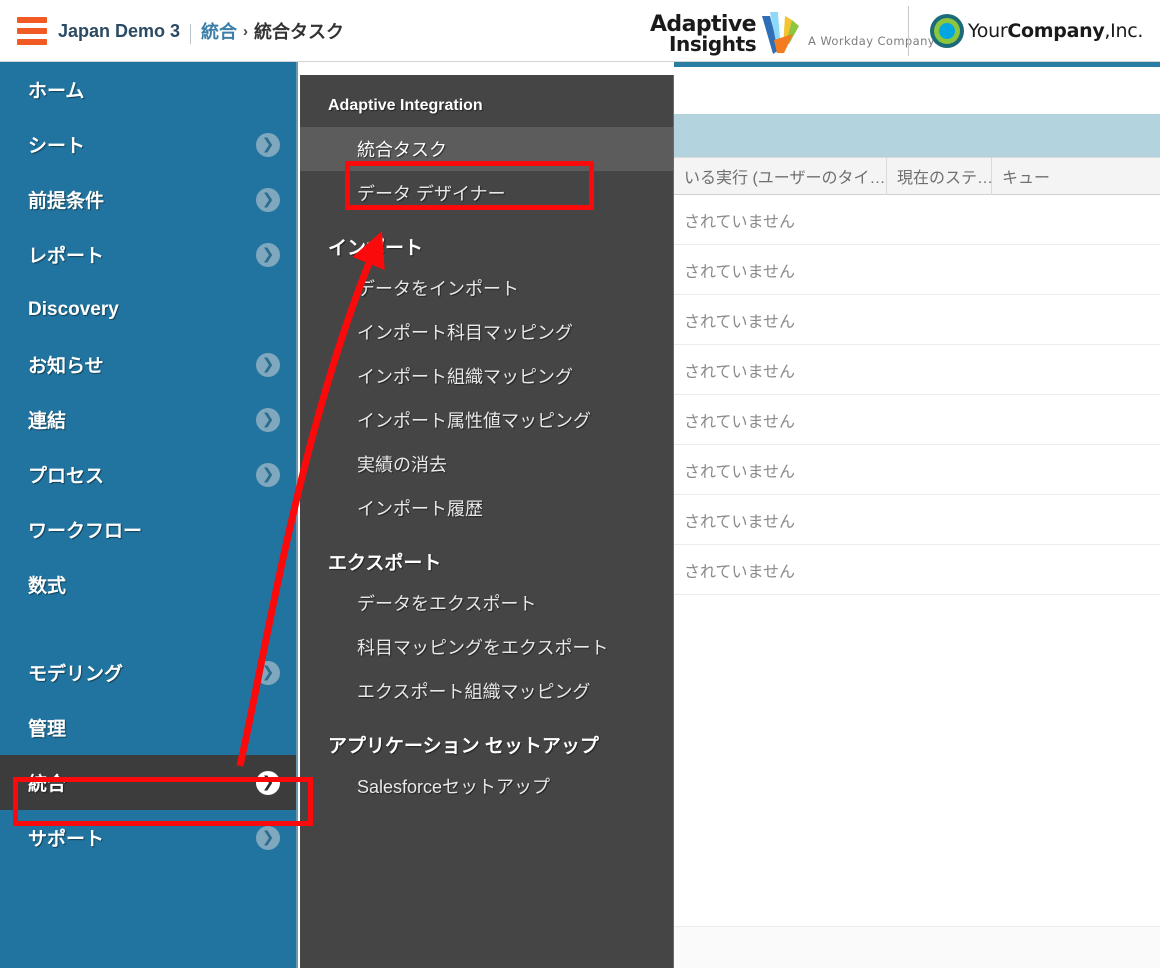  Describe the element at coordinates (486, 508) in the screenshot. I see `submenu-item-import-history: インポート履歴` at that location.